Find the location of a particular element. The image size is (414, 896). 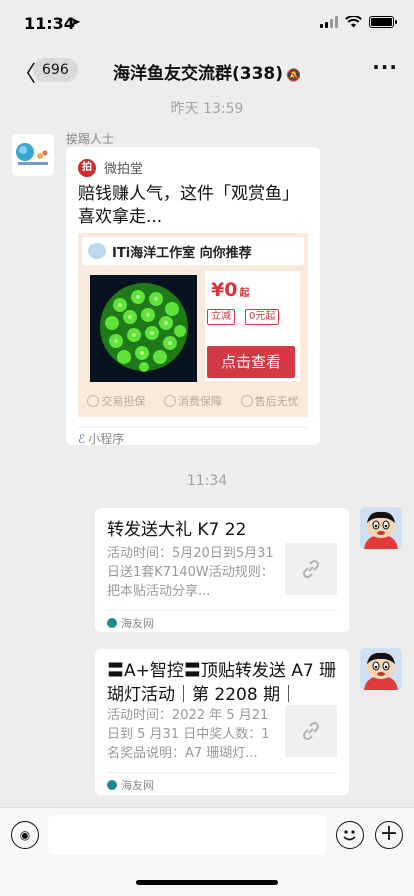

mini-program-name: 微拍堂 is located at coordinates (124, 169).